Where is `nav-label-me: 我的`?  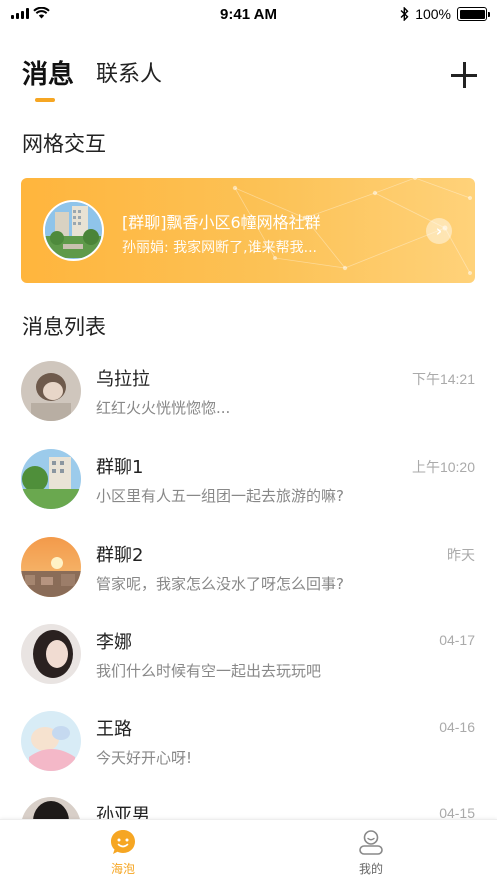
nav-label-me: 我的 is located at coordinates (370, 869).